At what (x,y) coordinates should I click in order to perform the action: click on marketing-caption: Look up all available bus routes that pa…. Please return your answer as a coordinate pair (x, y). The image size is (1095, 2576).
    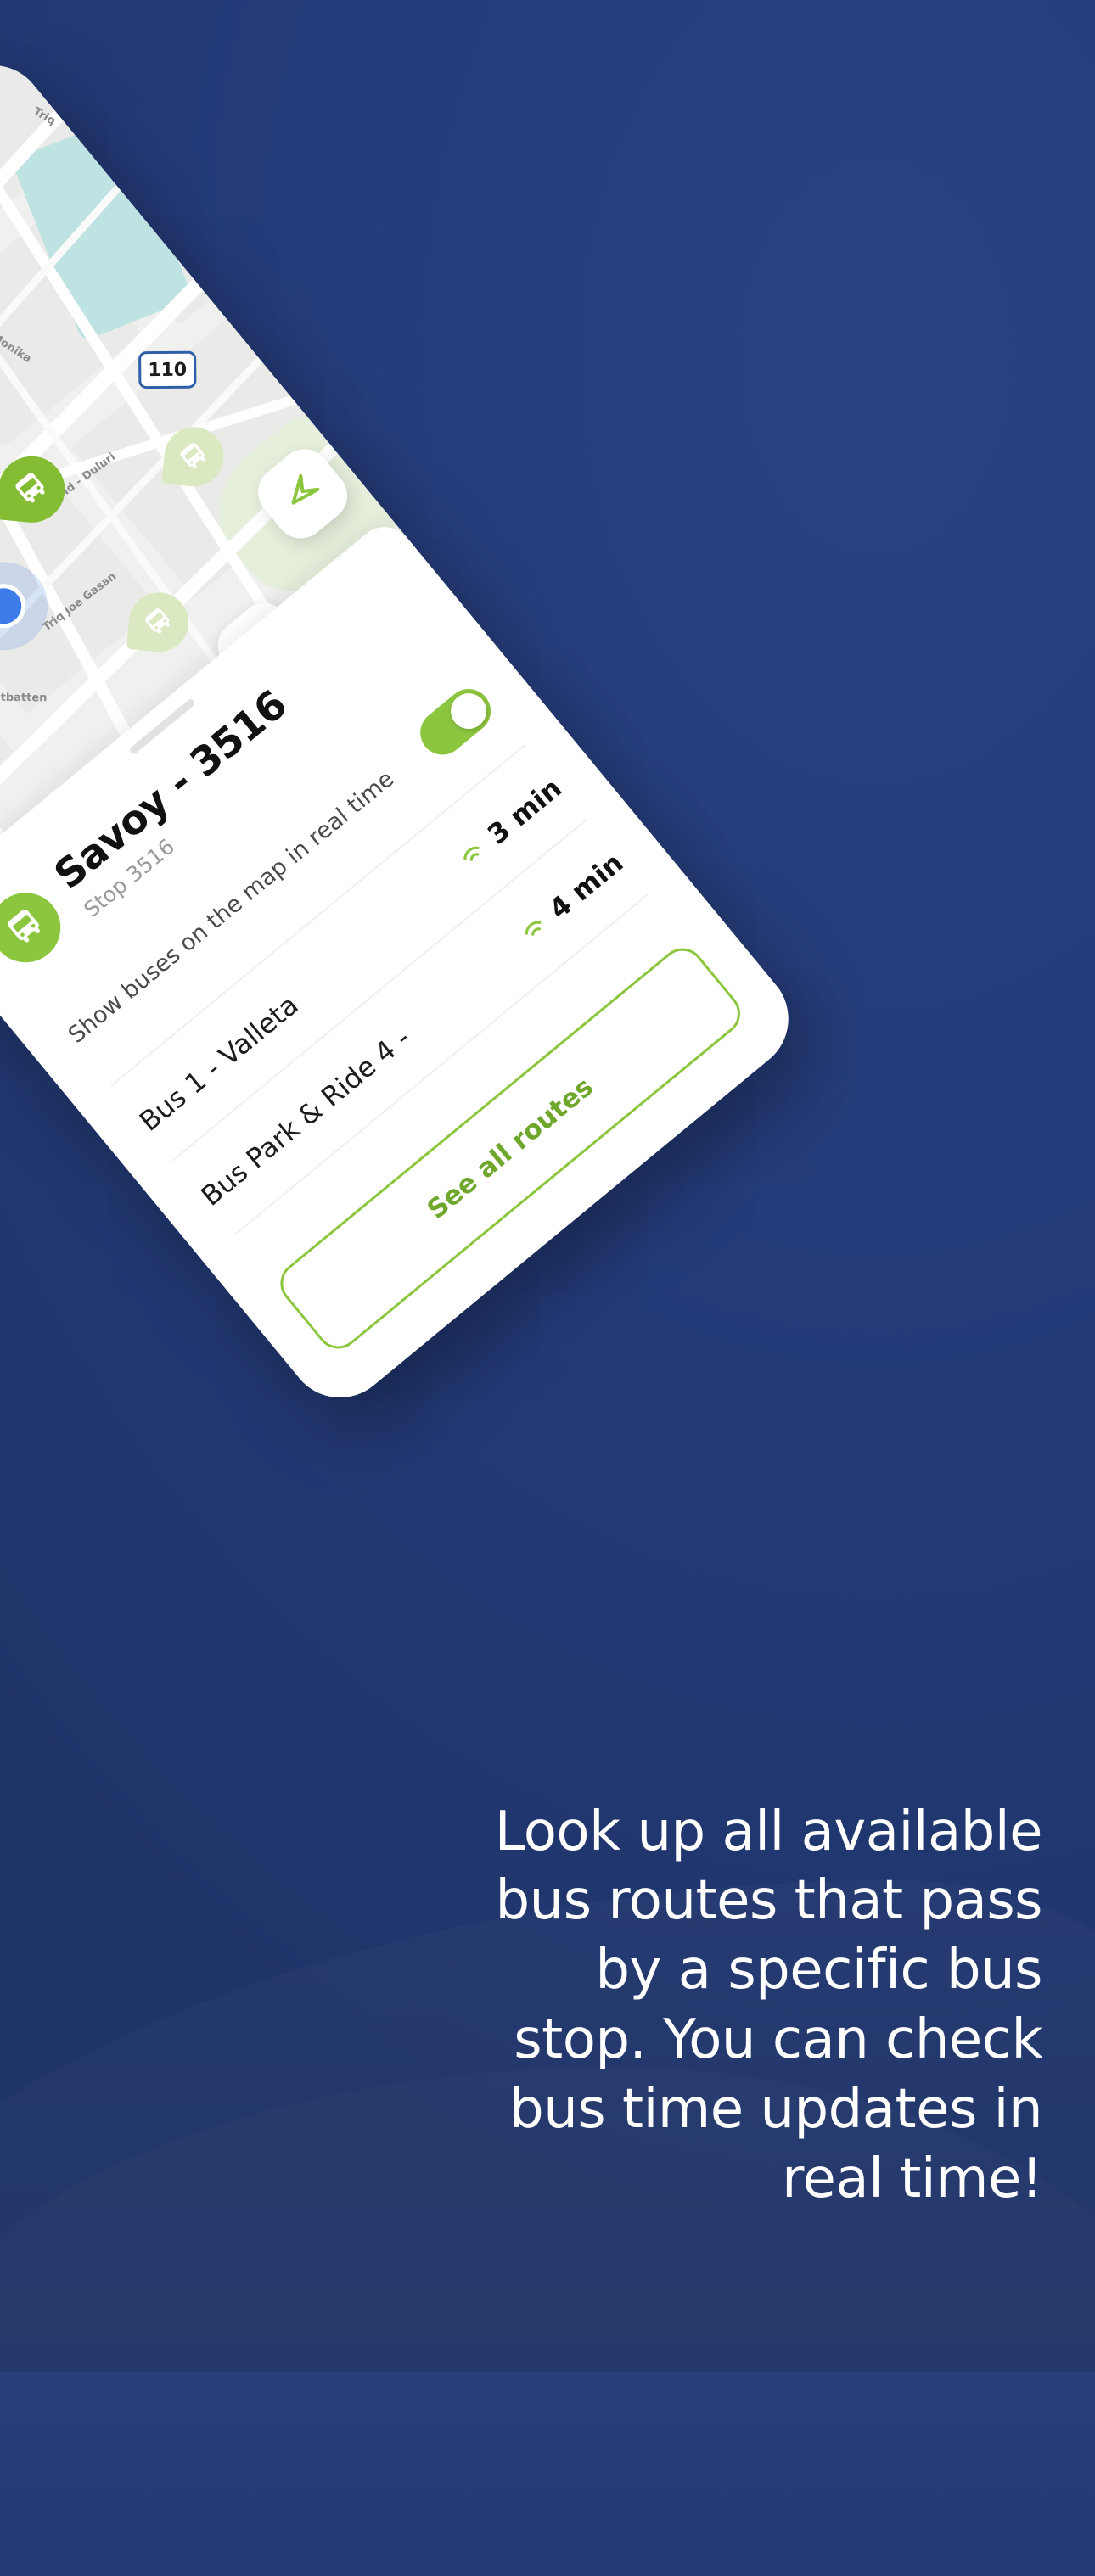
    Looking at the image, I should click on (768, 2005).